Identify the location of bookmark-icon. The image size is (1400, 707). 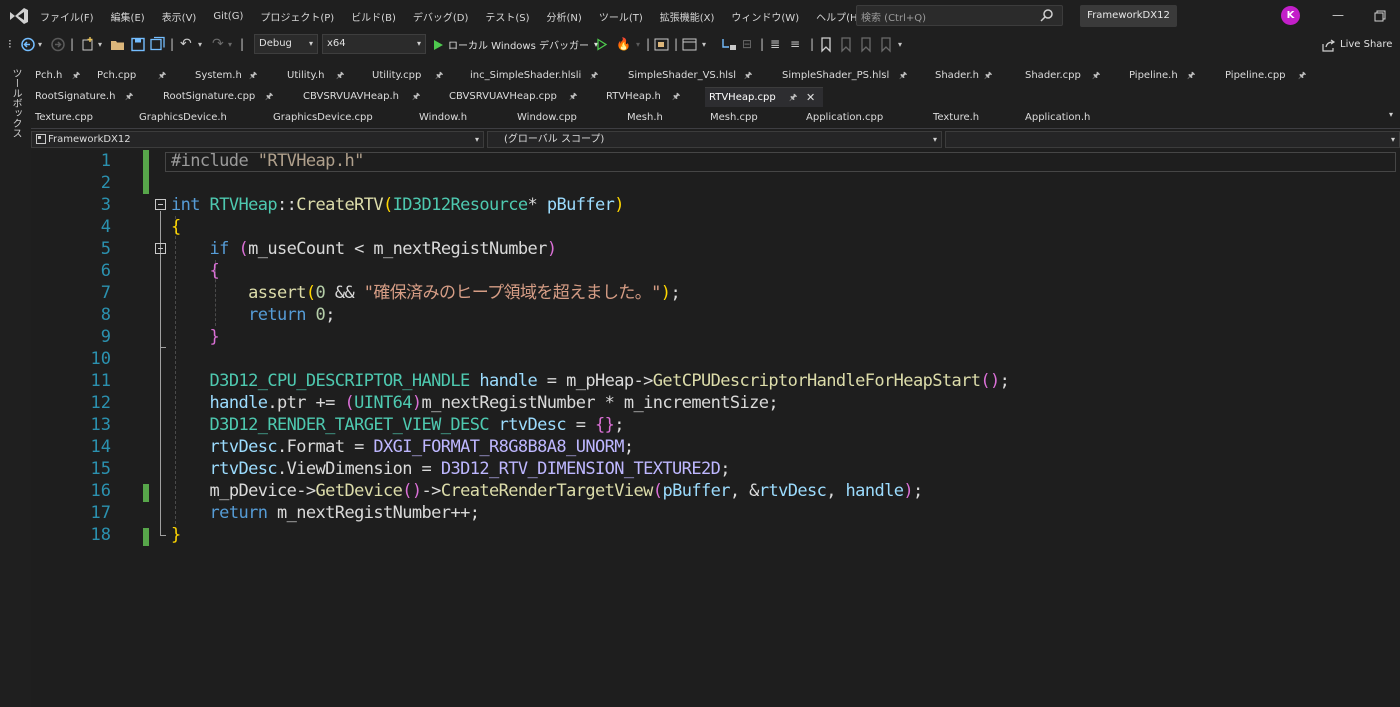
(826, 44).